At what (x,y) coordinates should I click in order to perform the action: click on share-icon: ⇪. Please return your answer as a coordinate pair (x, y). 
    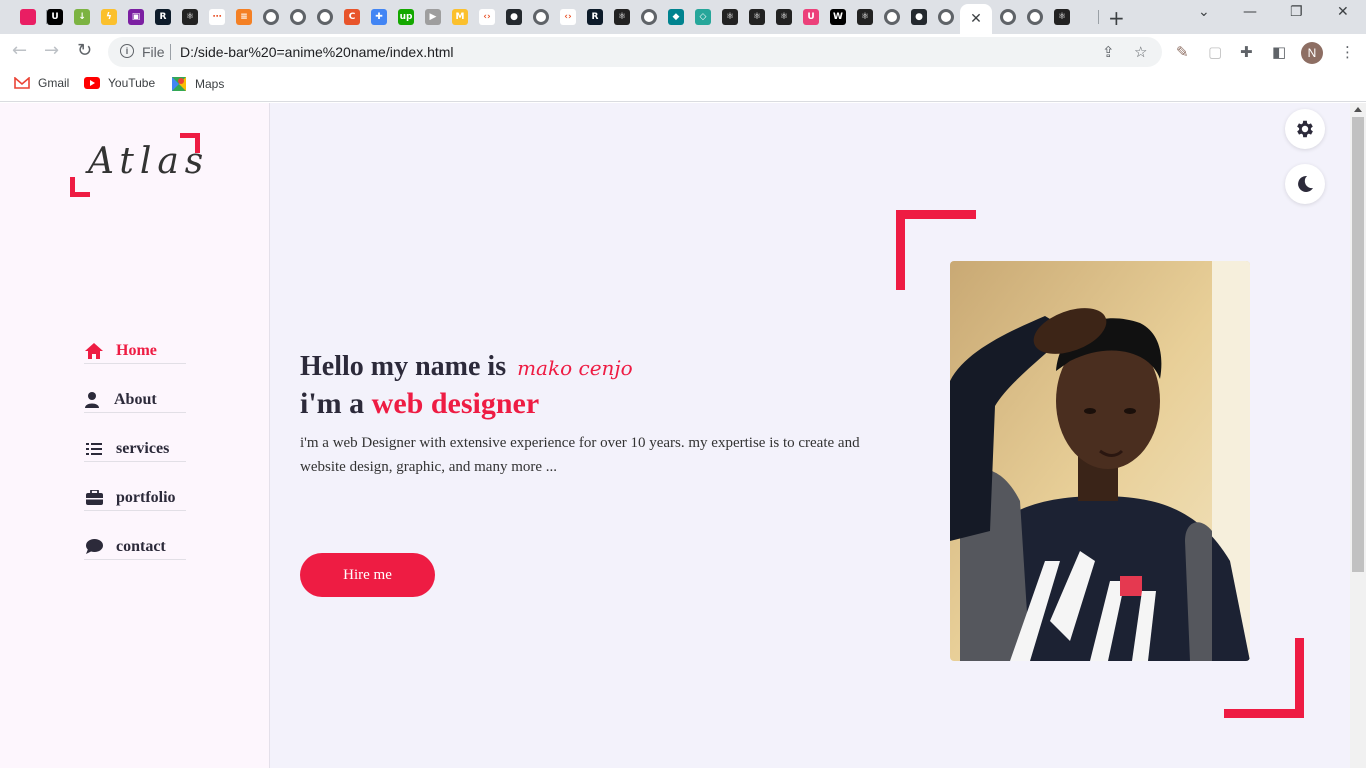
    Looking at the image, I should click on (1108, 52).